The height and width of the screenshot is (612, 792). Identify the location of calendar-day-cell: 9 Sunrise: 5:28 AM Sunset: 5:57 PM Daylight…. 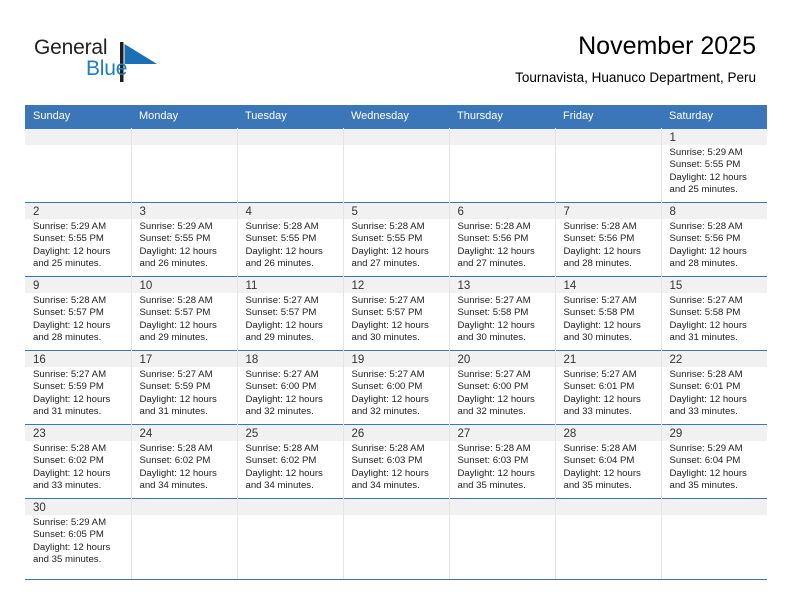
(78, 313).